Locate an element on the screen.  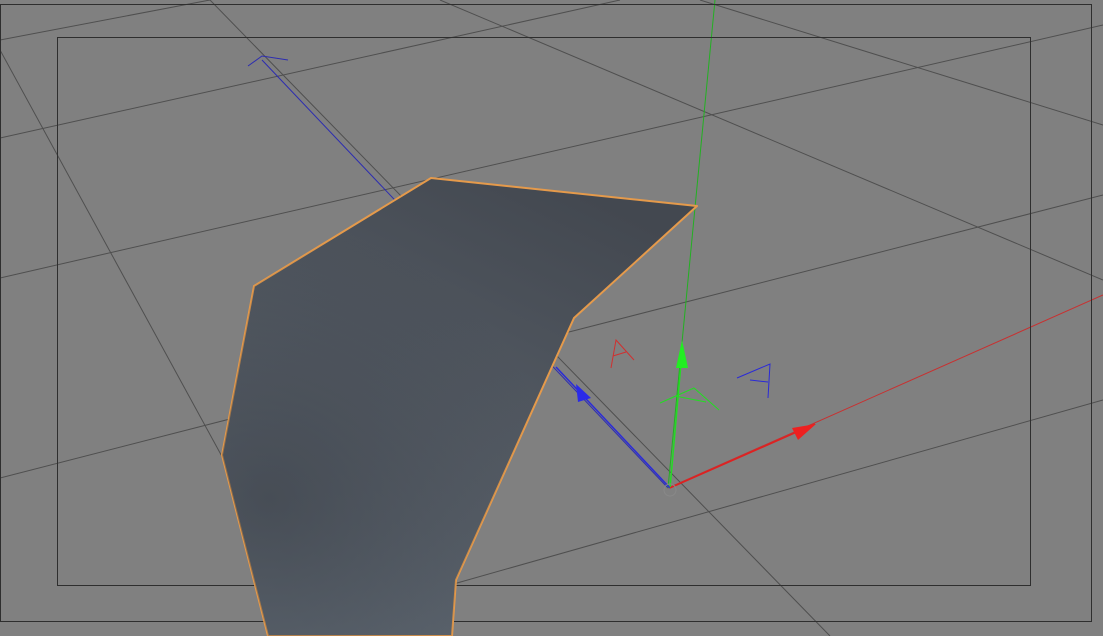
world-z-axis-label is located at coordinates (268, 61).